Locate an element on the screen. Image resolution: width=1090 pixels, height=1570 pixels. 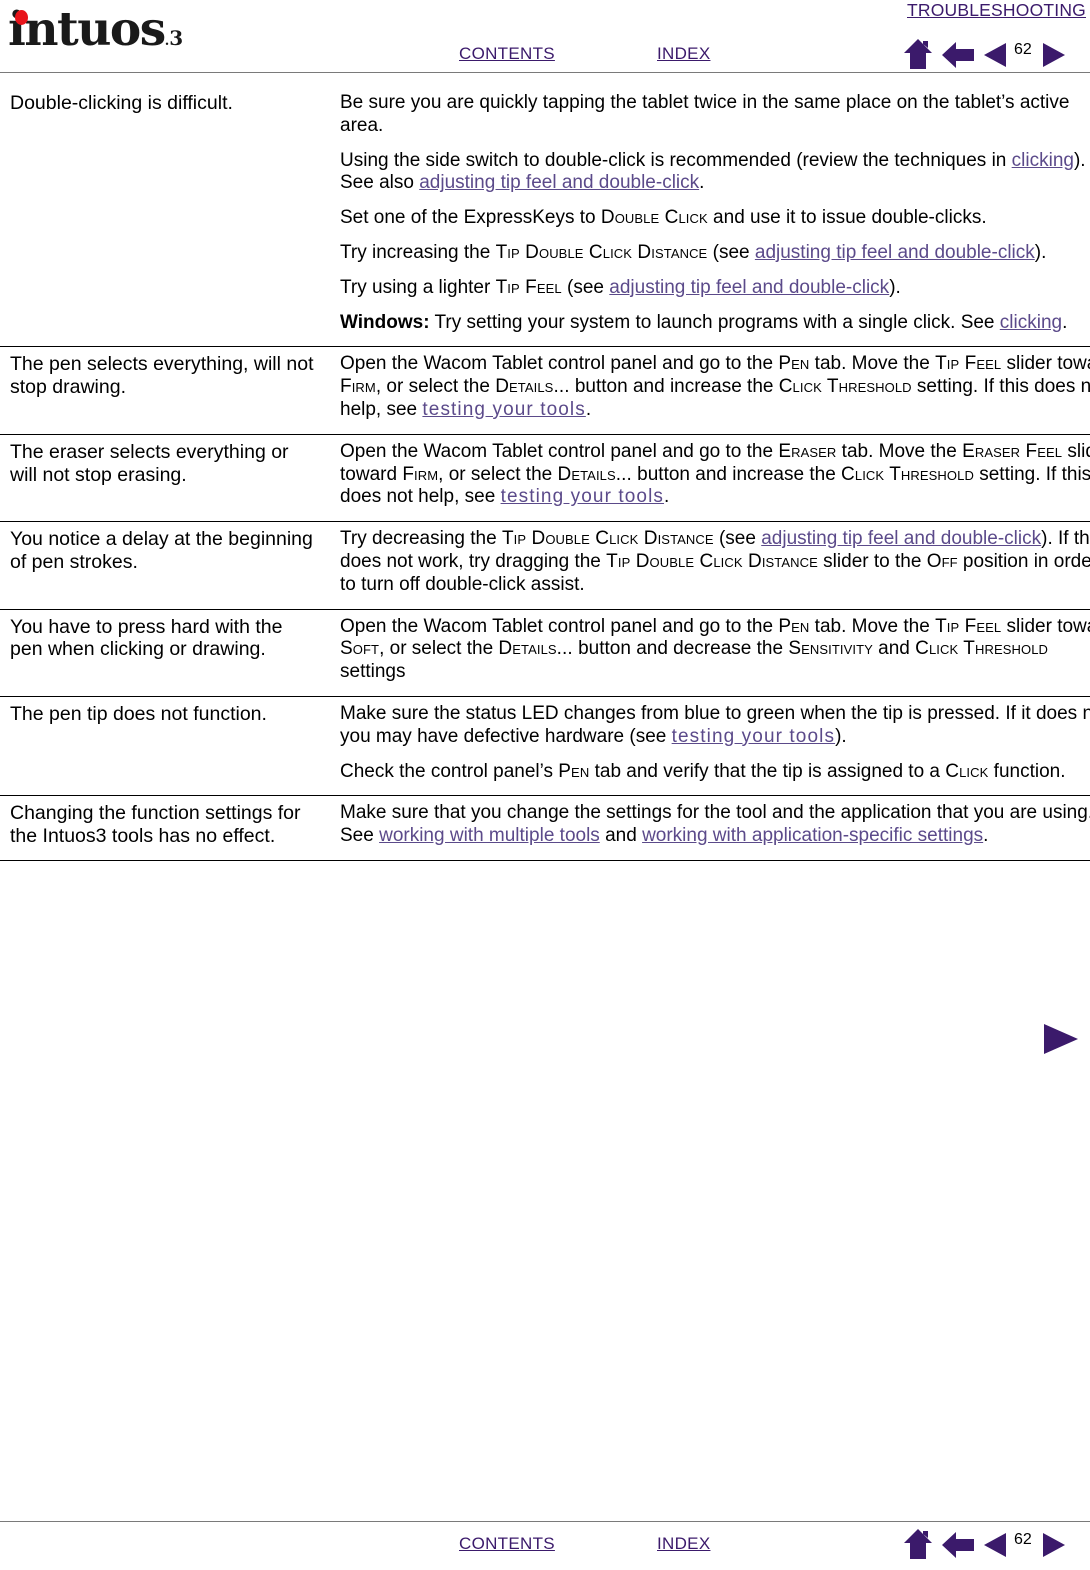
intuos-logo: intuos.3 is located at coordinates (96, 29).